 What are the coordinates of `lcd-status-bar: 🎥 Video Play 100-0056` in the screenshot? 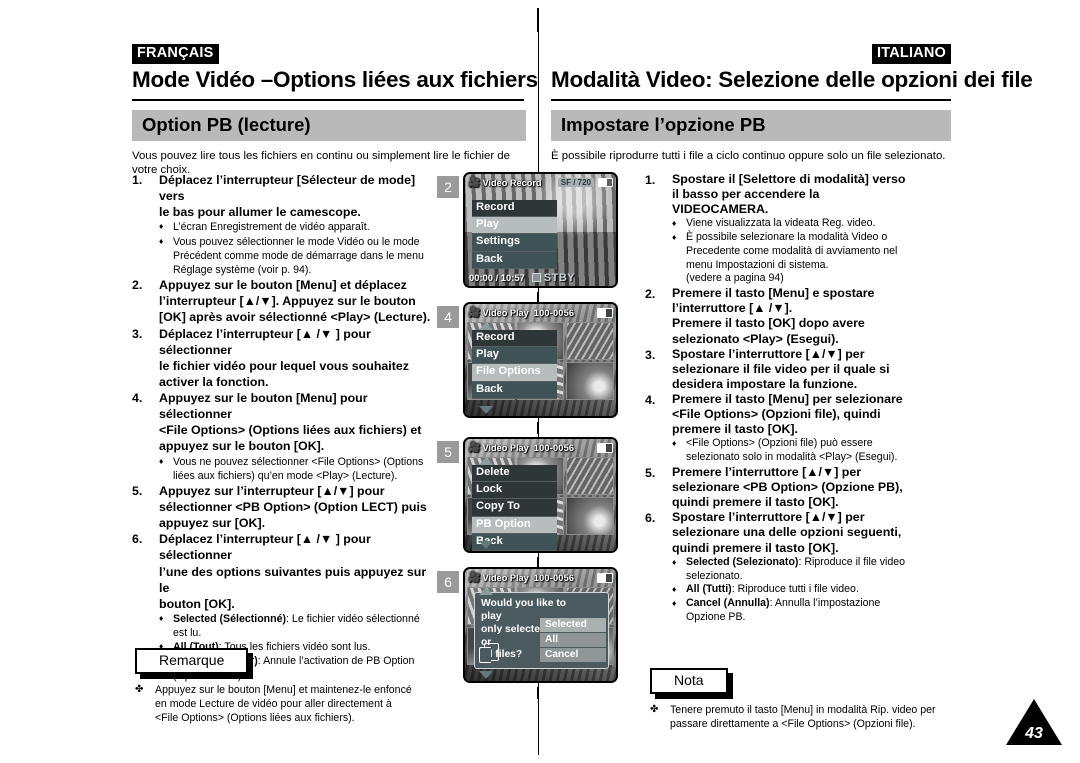 It's located at (540, 577).